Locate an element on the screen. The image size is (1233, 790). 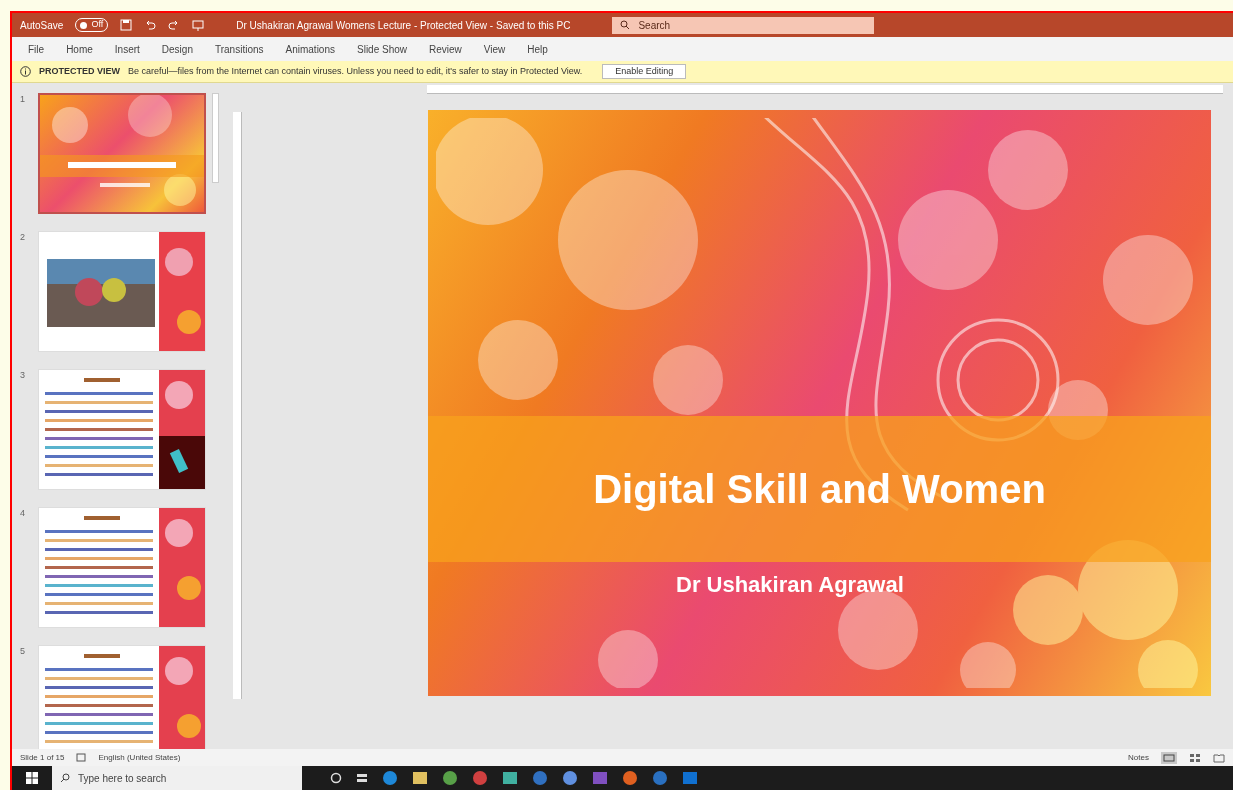
slide-number: 1 is located at coordinates (23, 99).